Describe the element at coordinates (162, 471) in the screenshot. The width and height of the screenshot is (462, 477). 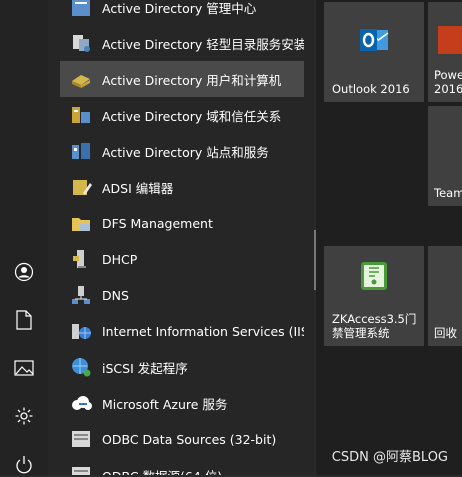
I see `app-label: ODBC 数据源(64 位)` at that location.